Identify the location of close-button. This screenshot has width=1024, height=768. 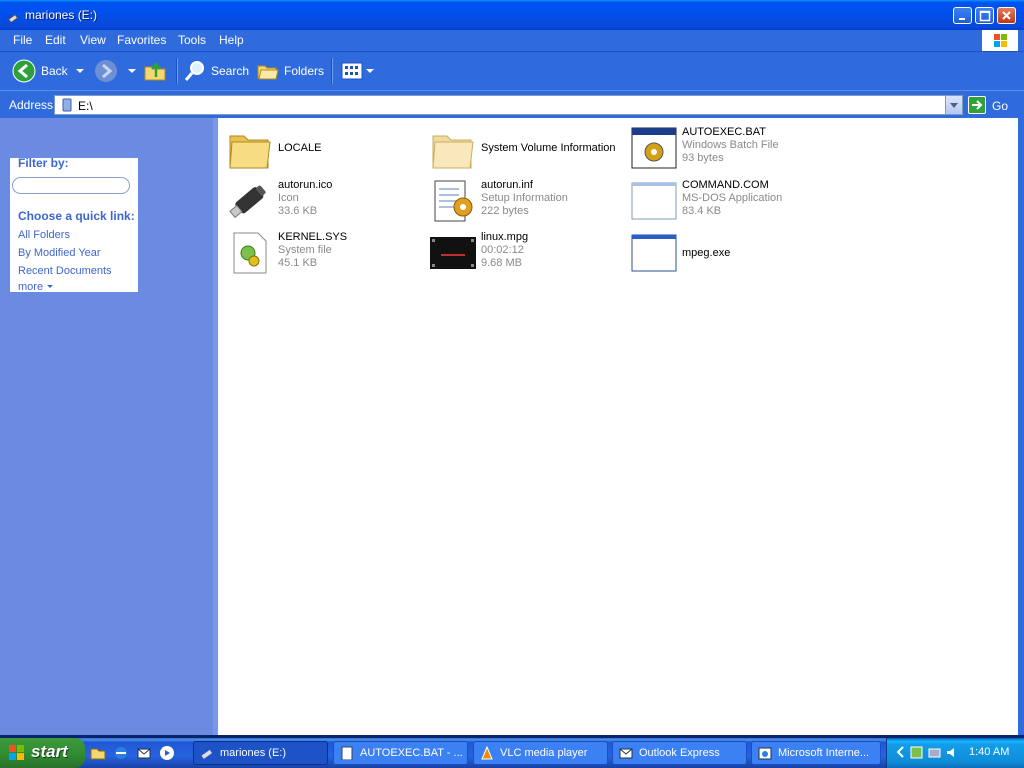
(1006, 15).